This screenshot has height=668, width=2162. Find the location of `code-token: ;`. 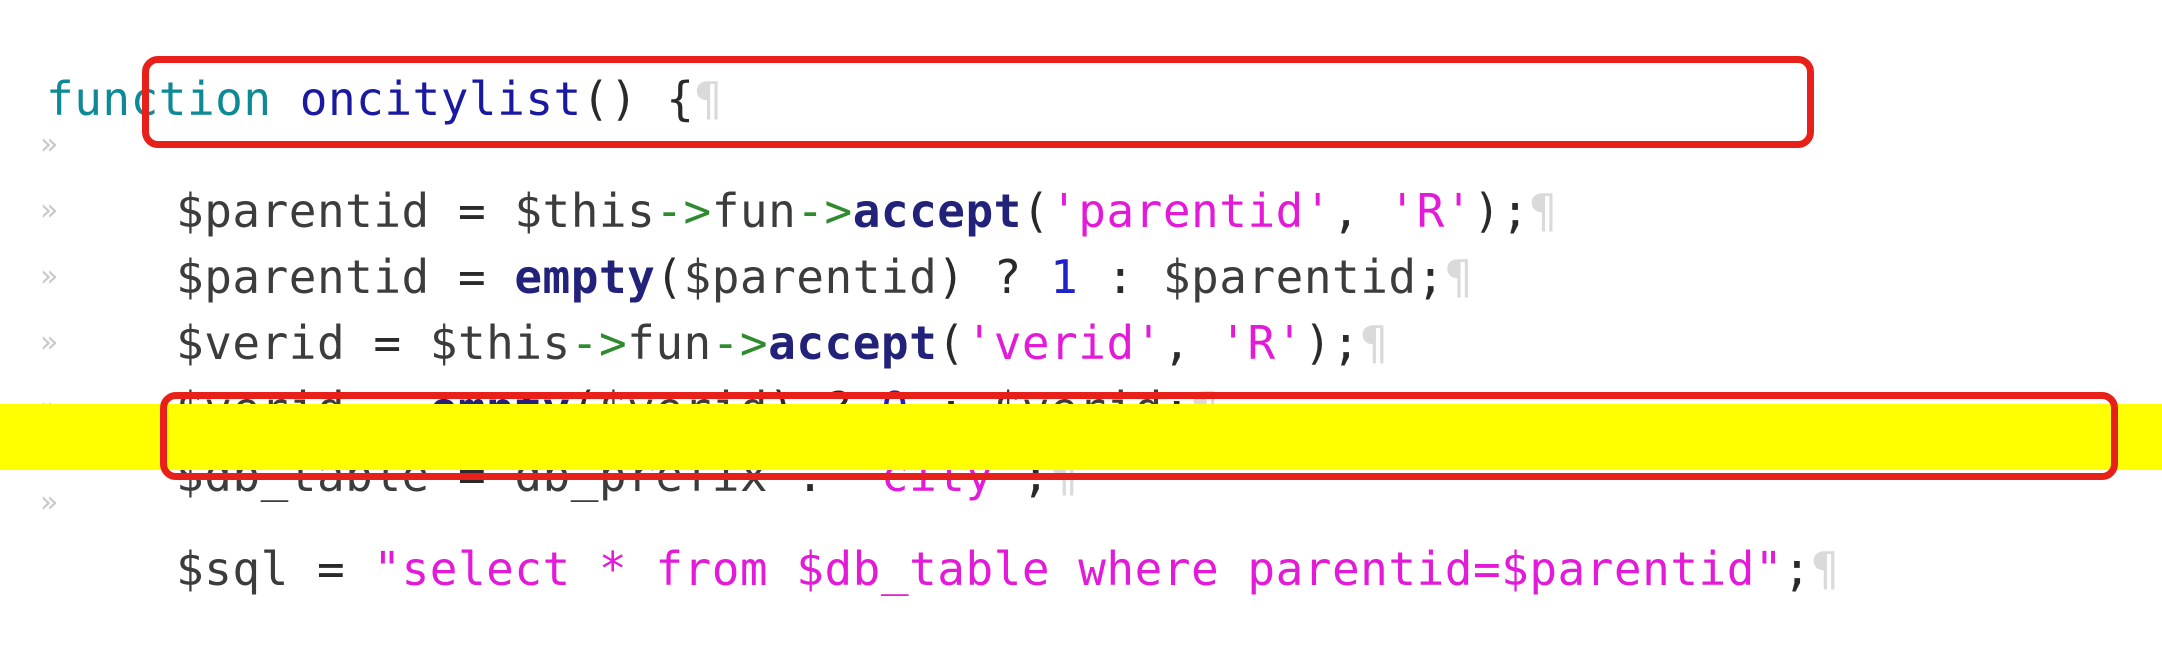

code-token: ; is located at coordinates (1797, 569).